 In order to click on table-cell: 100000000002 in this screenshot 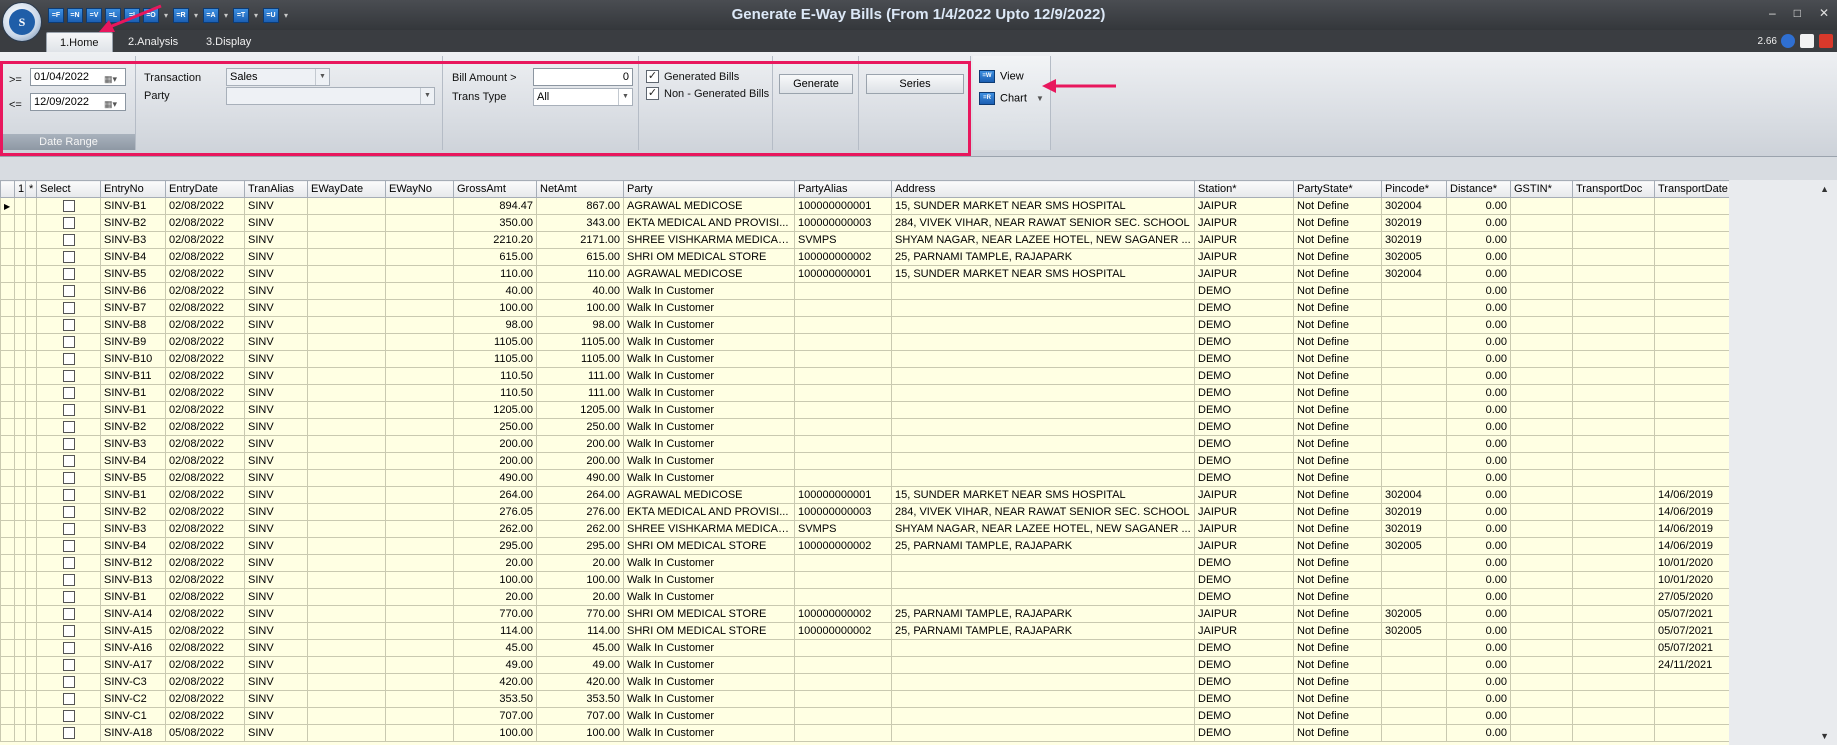, I will do `click(843, 614)`.